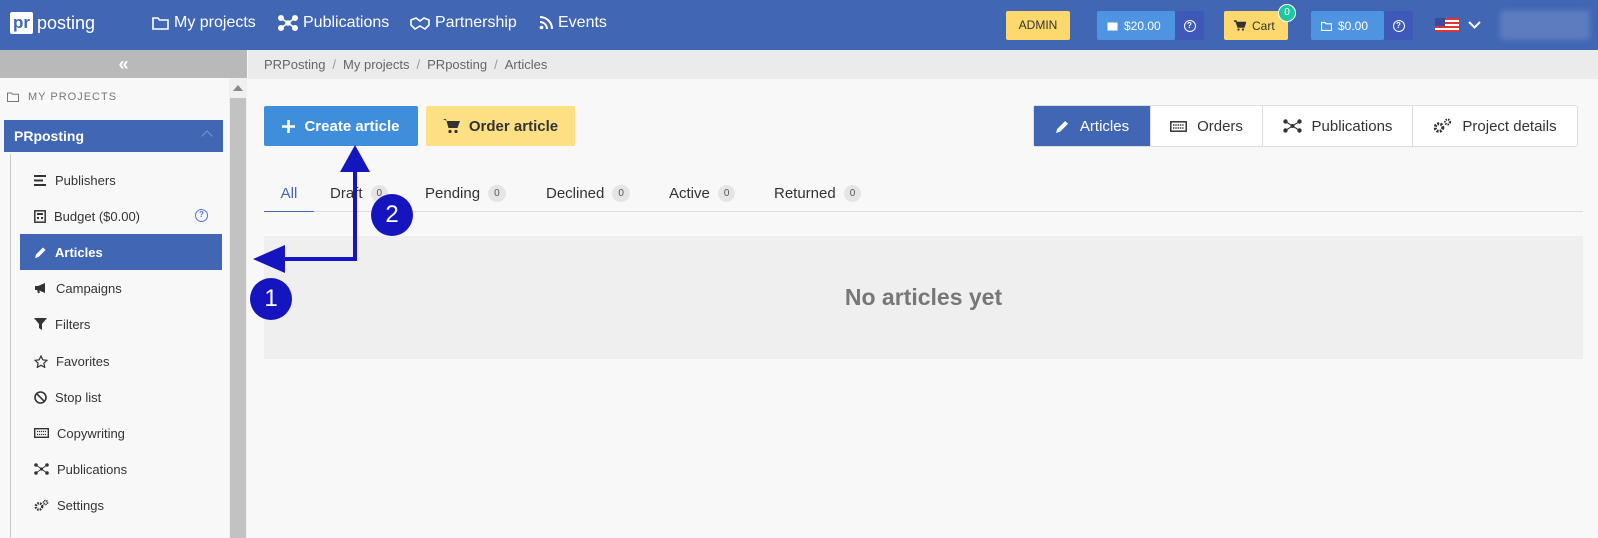  I want to click on tab-returned: Returned 0, so click(818, 193).